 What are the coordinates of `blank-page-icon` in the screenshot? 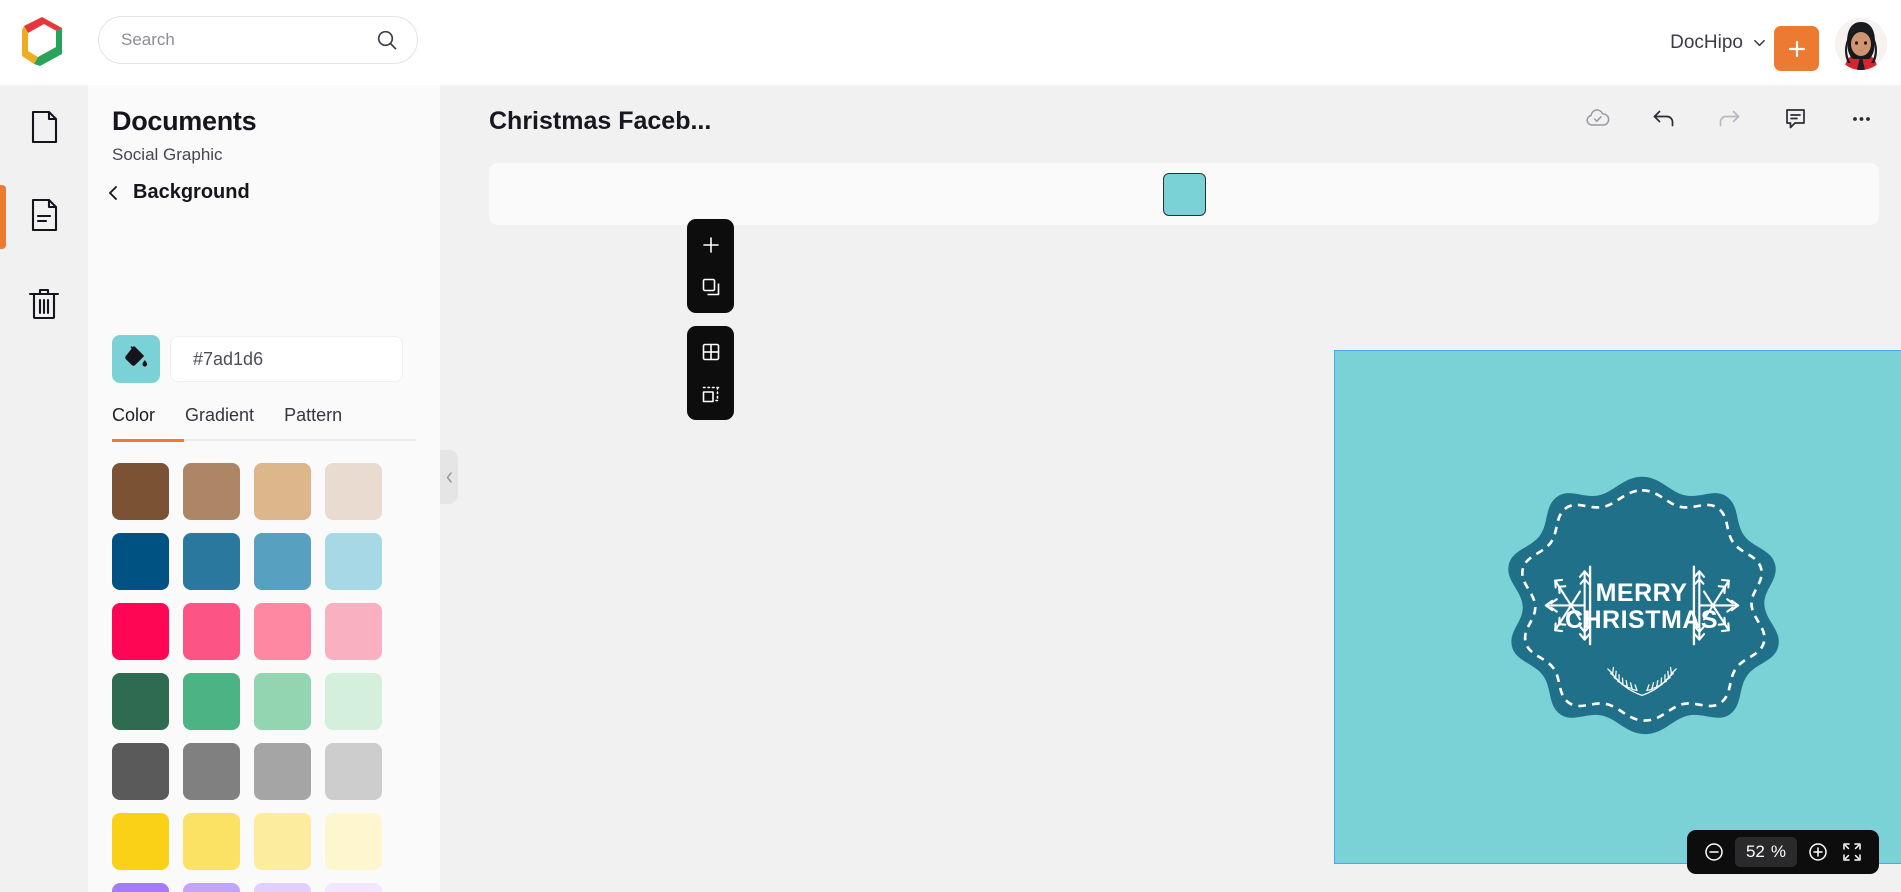 It's located at (44, 129).